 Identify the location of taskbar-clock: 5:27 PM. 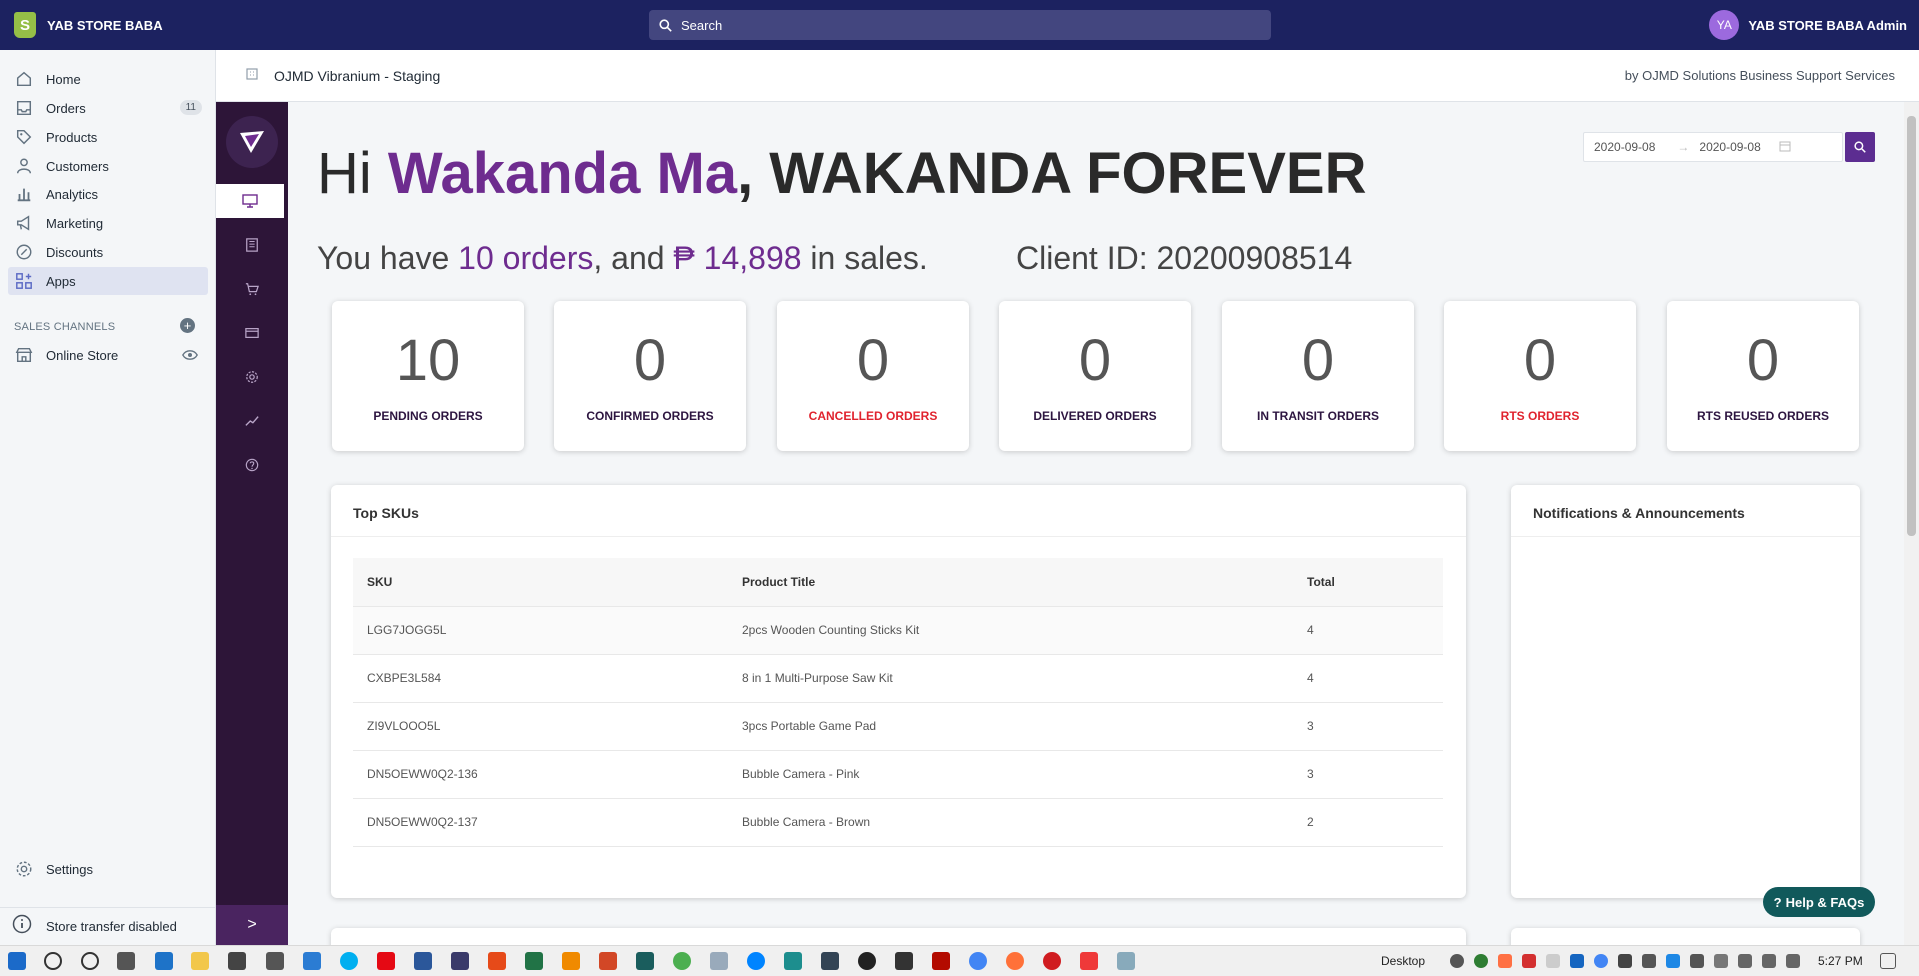
(1840, 961).